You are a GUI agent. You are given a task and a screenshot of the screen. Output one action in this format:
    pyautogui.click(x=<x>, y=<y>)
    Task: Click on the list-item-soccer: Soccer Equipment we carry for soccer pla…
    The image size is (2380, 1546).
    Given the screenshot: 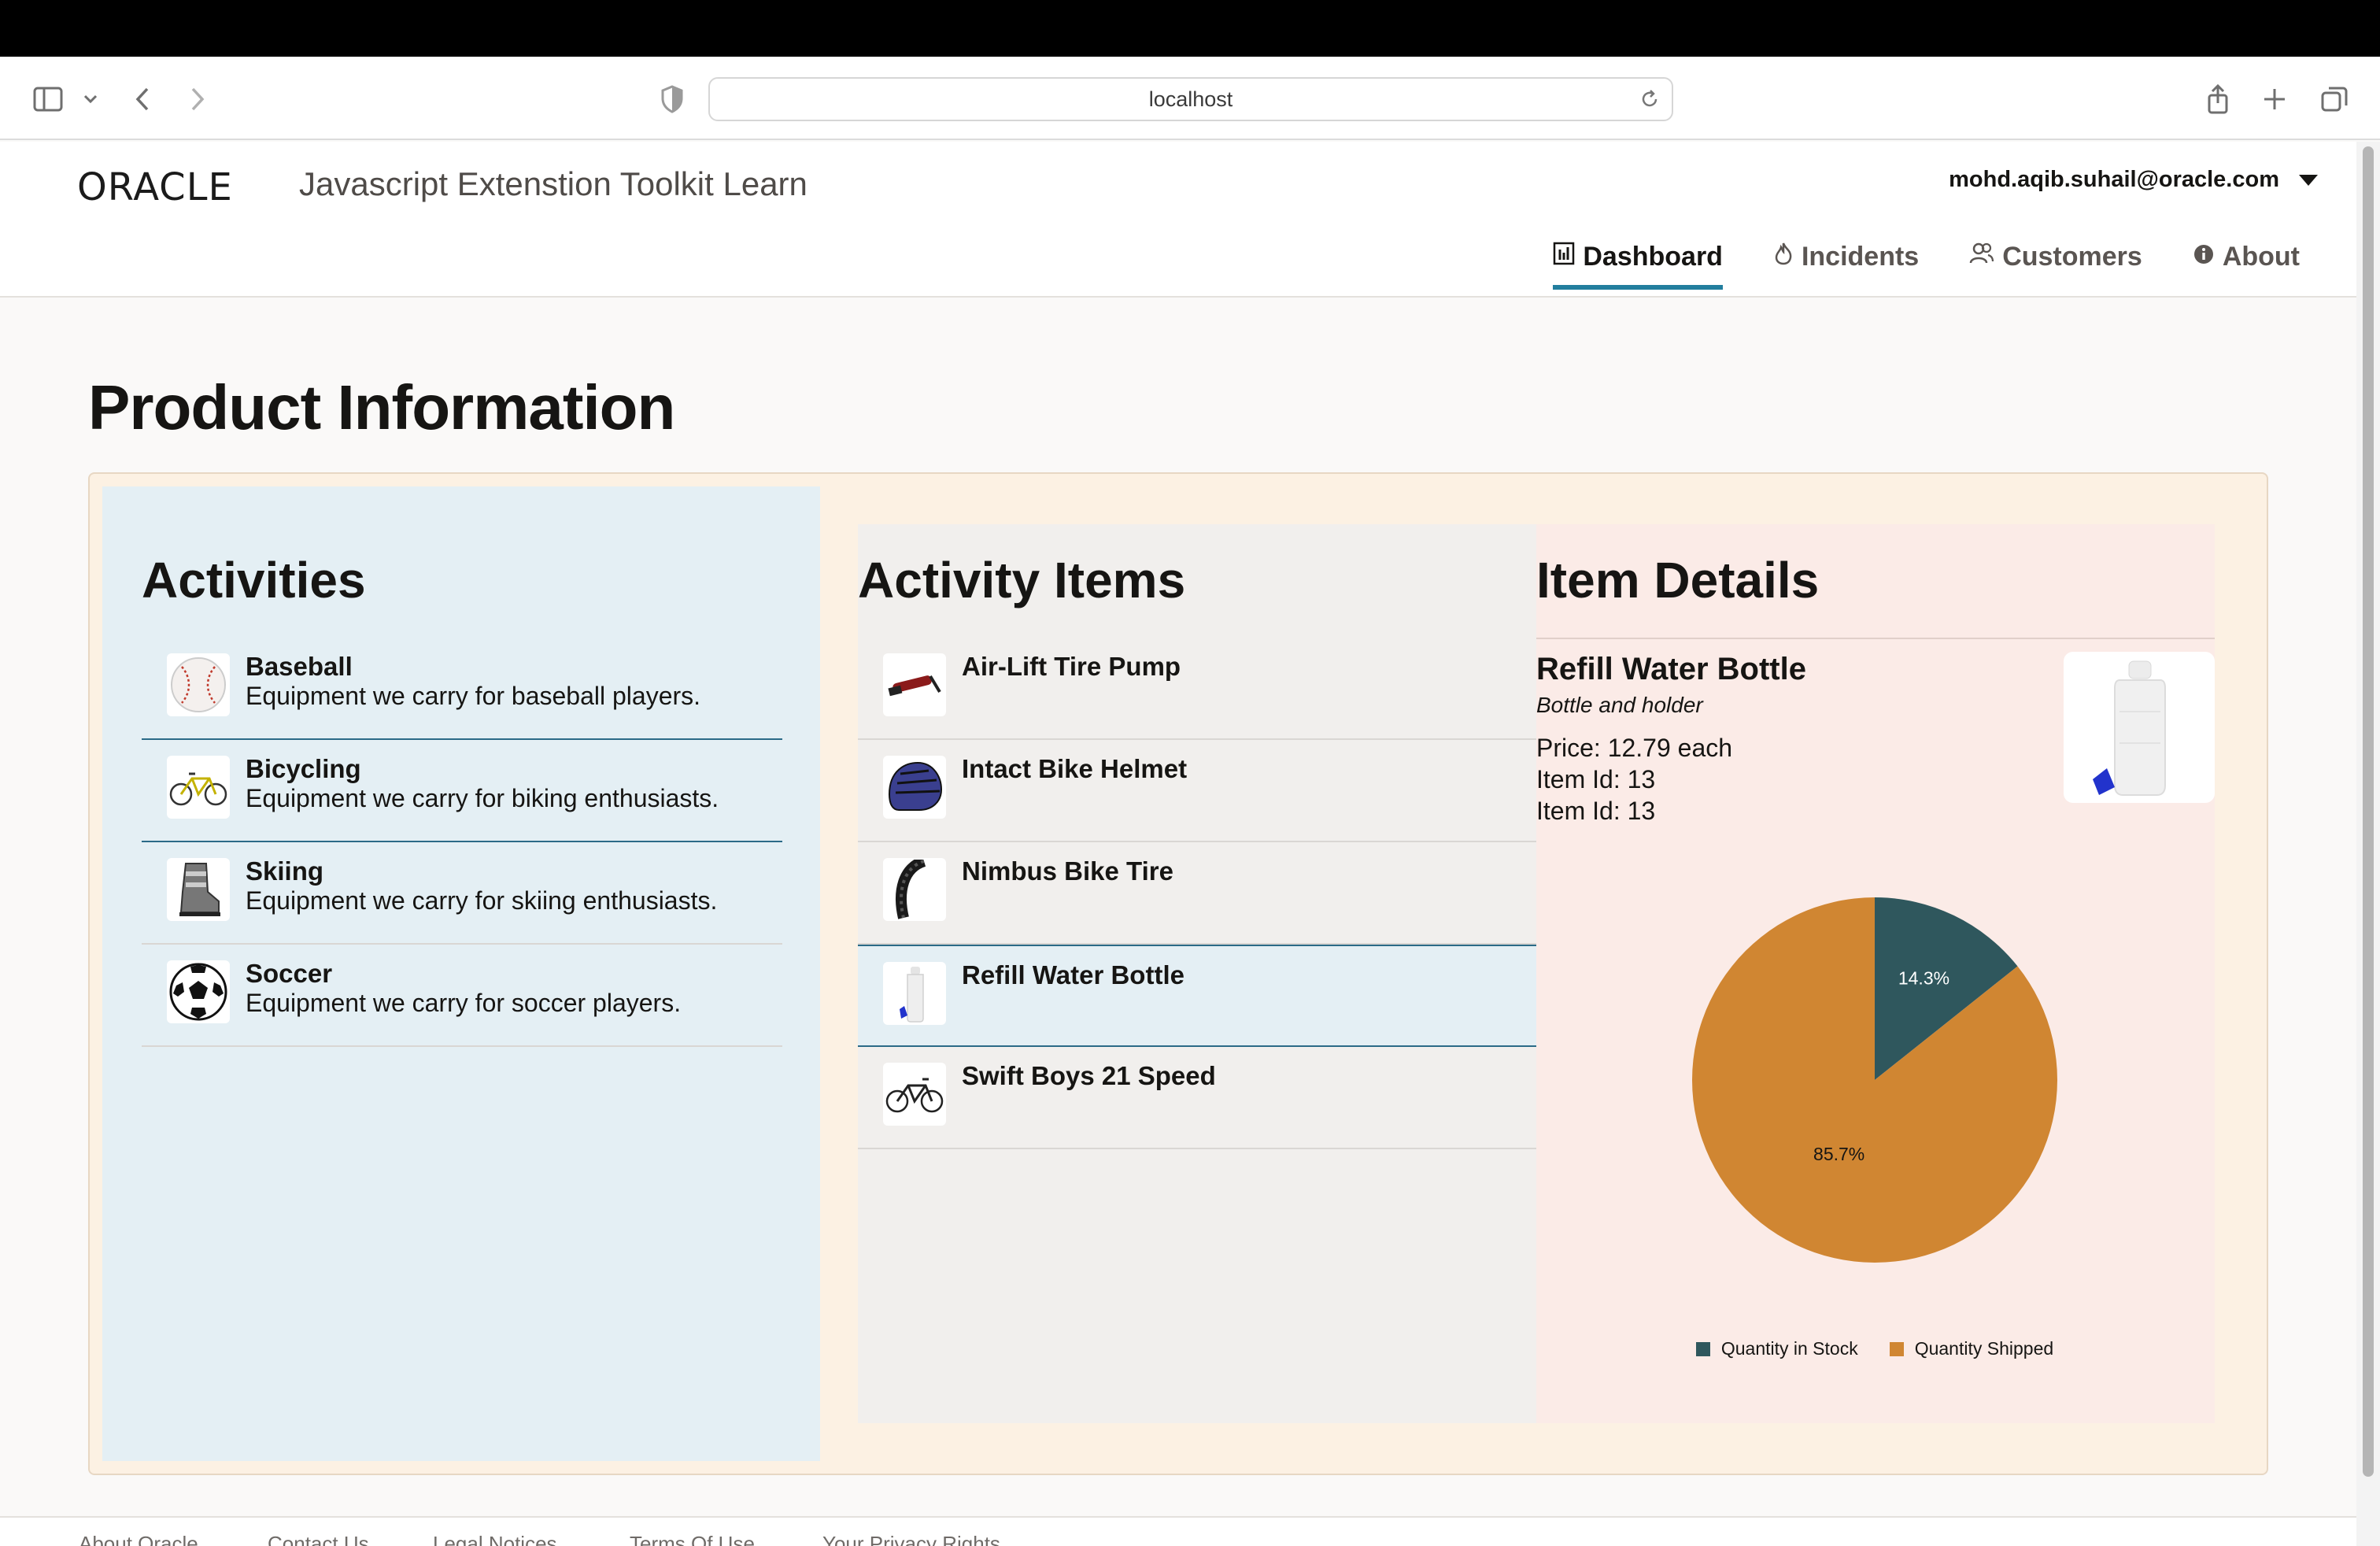 What is the action you would take?
    pyautogui.click(x=462, y=996)
    